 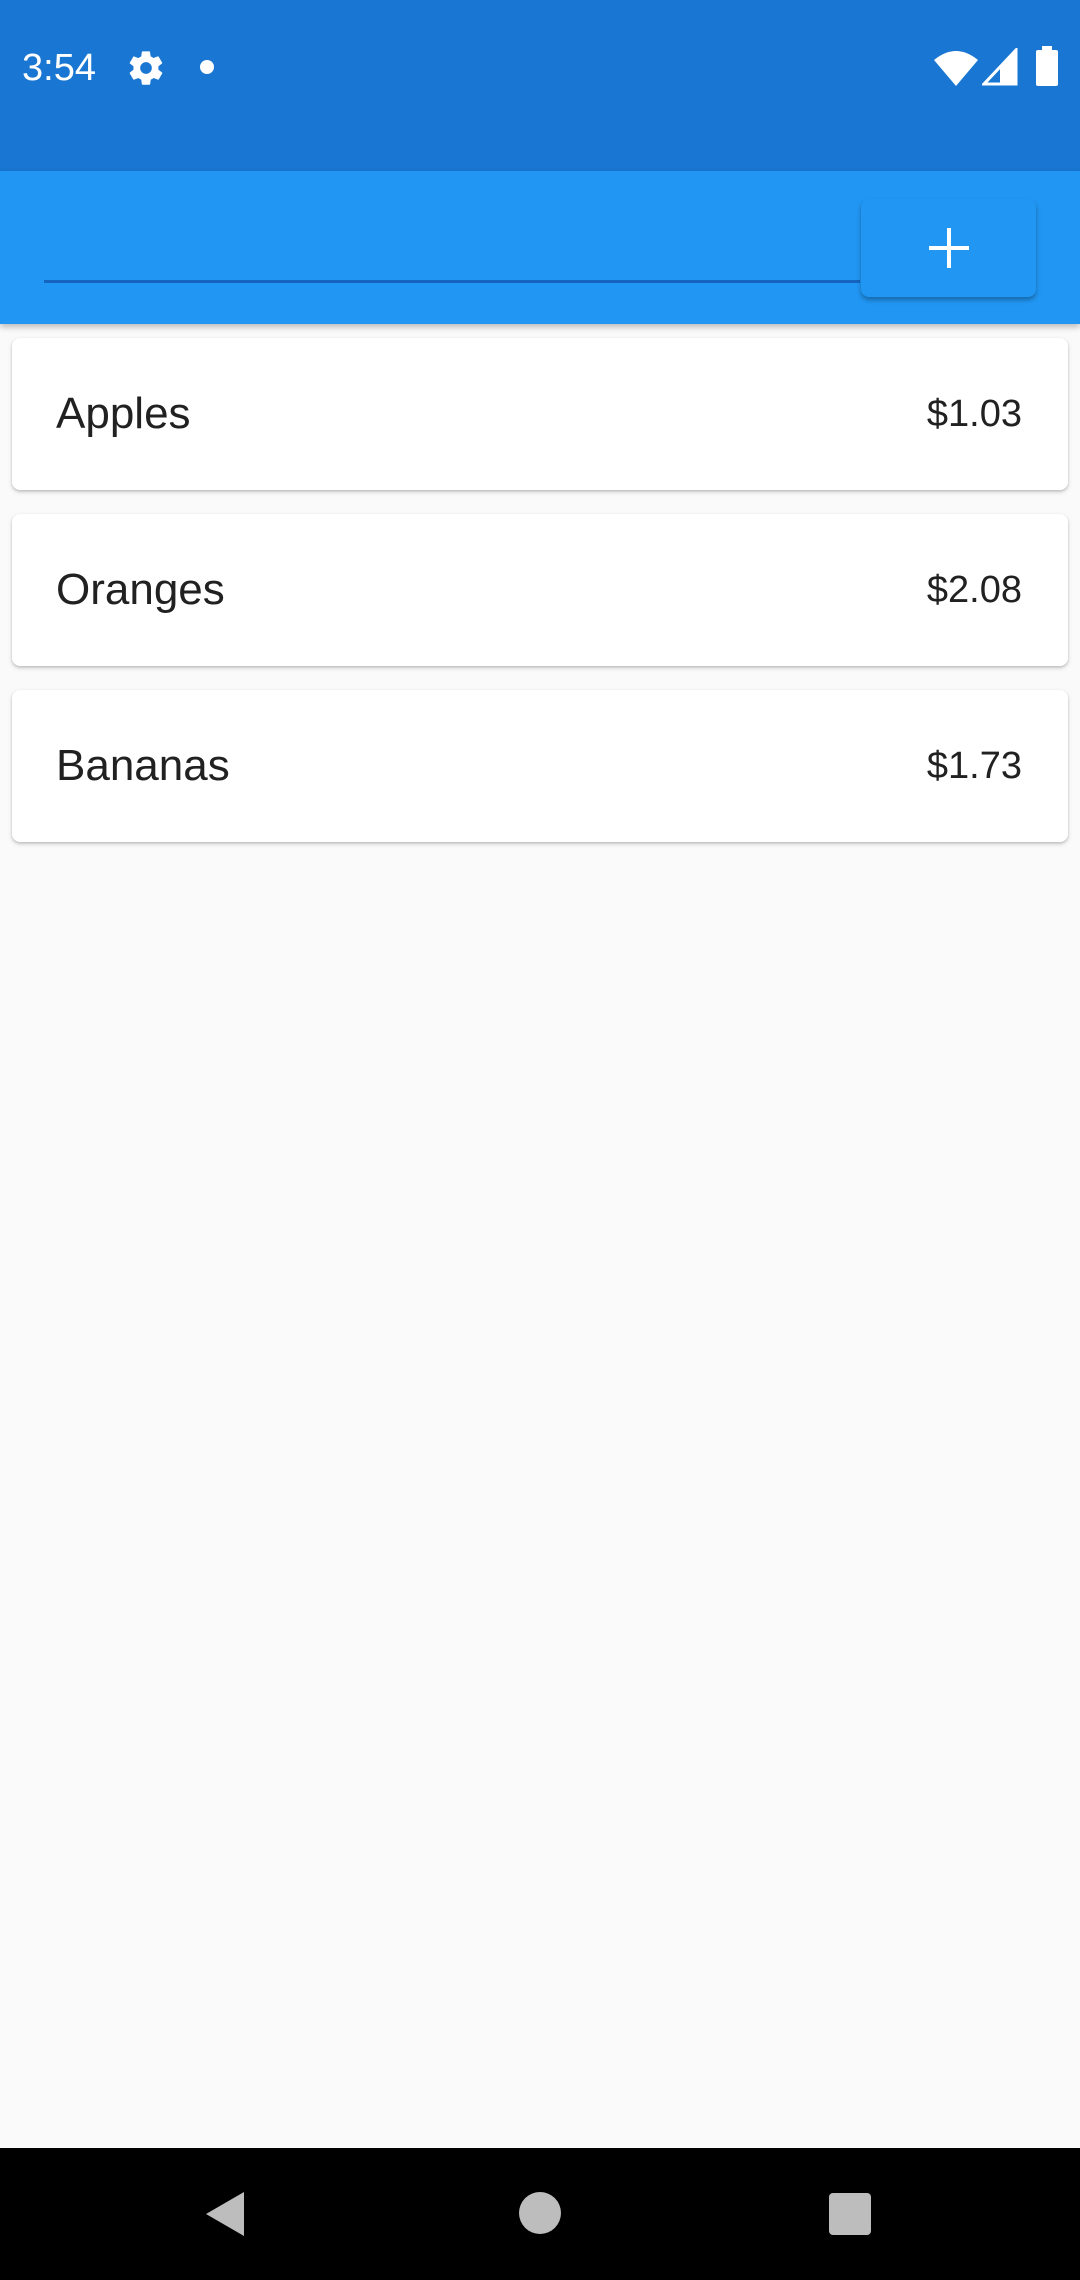 What do you see at coordinates (452, 247) in the screenshot?
I see `item-input` at bounding box center [452, 247].